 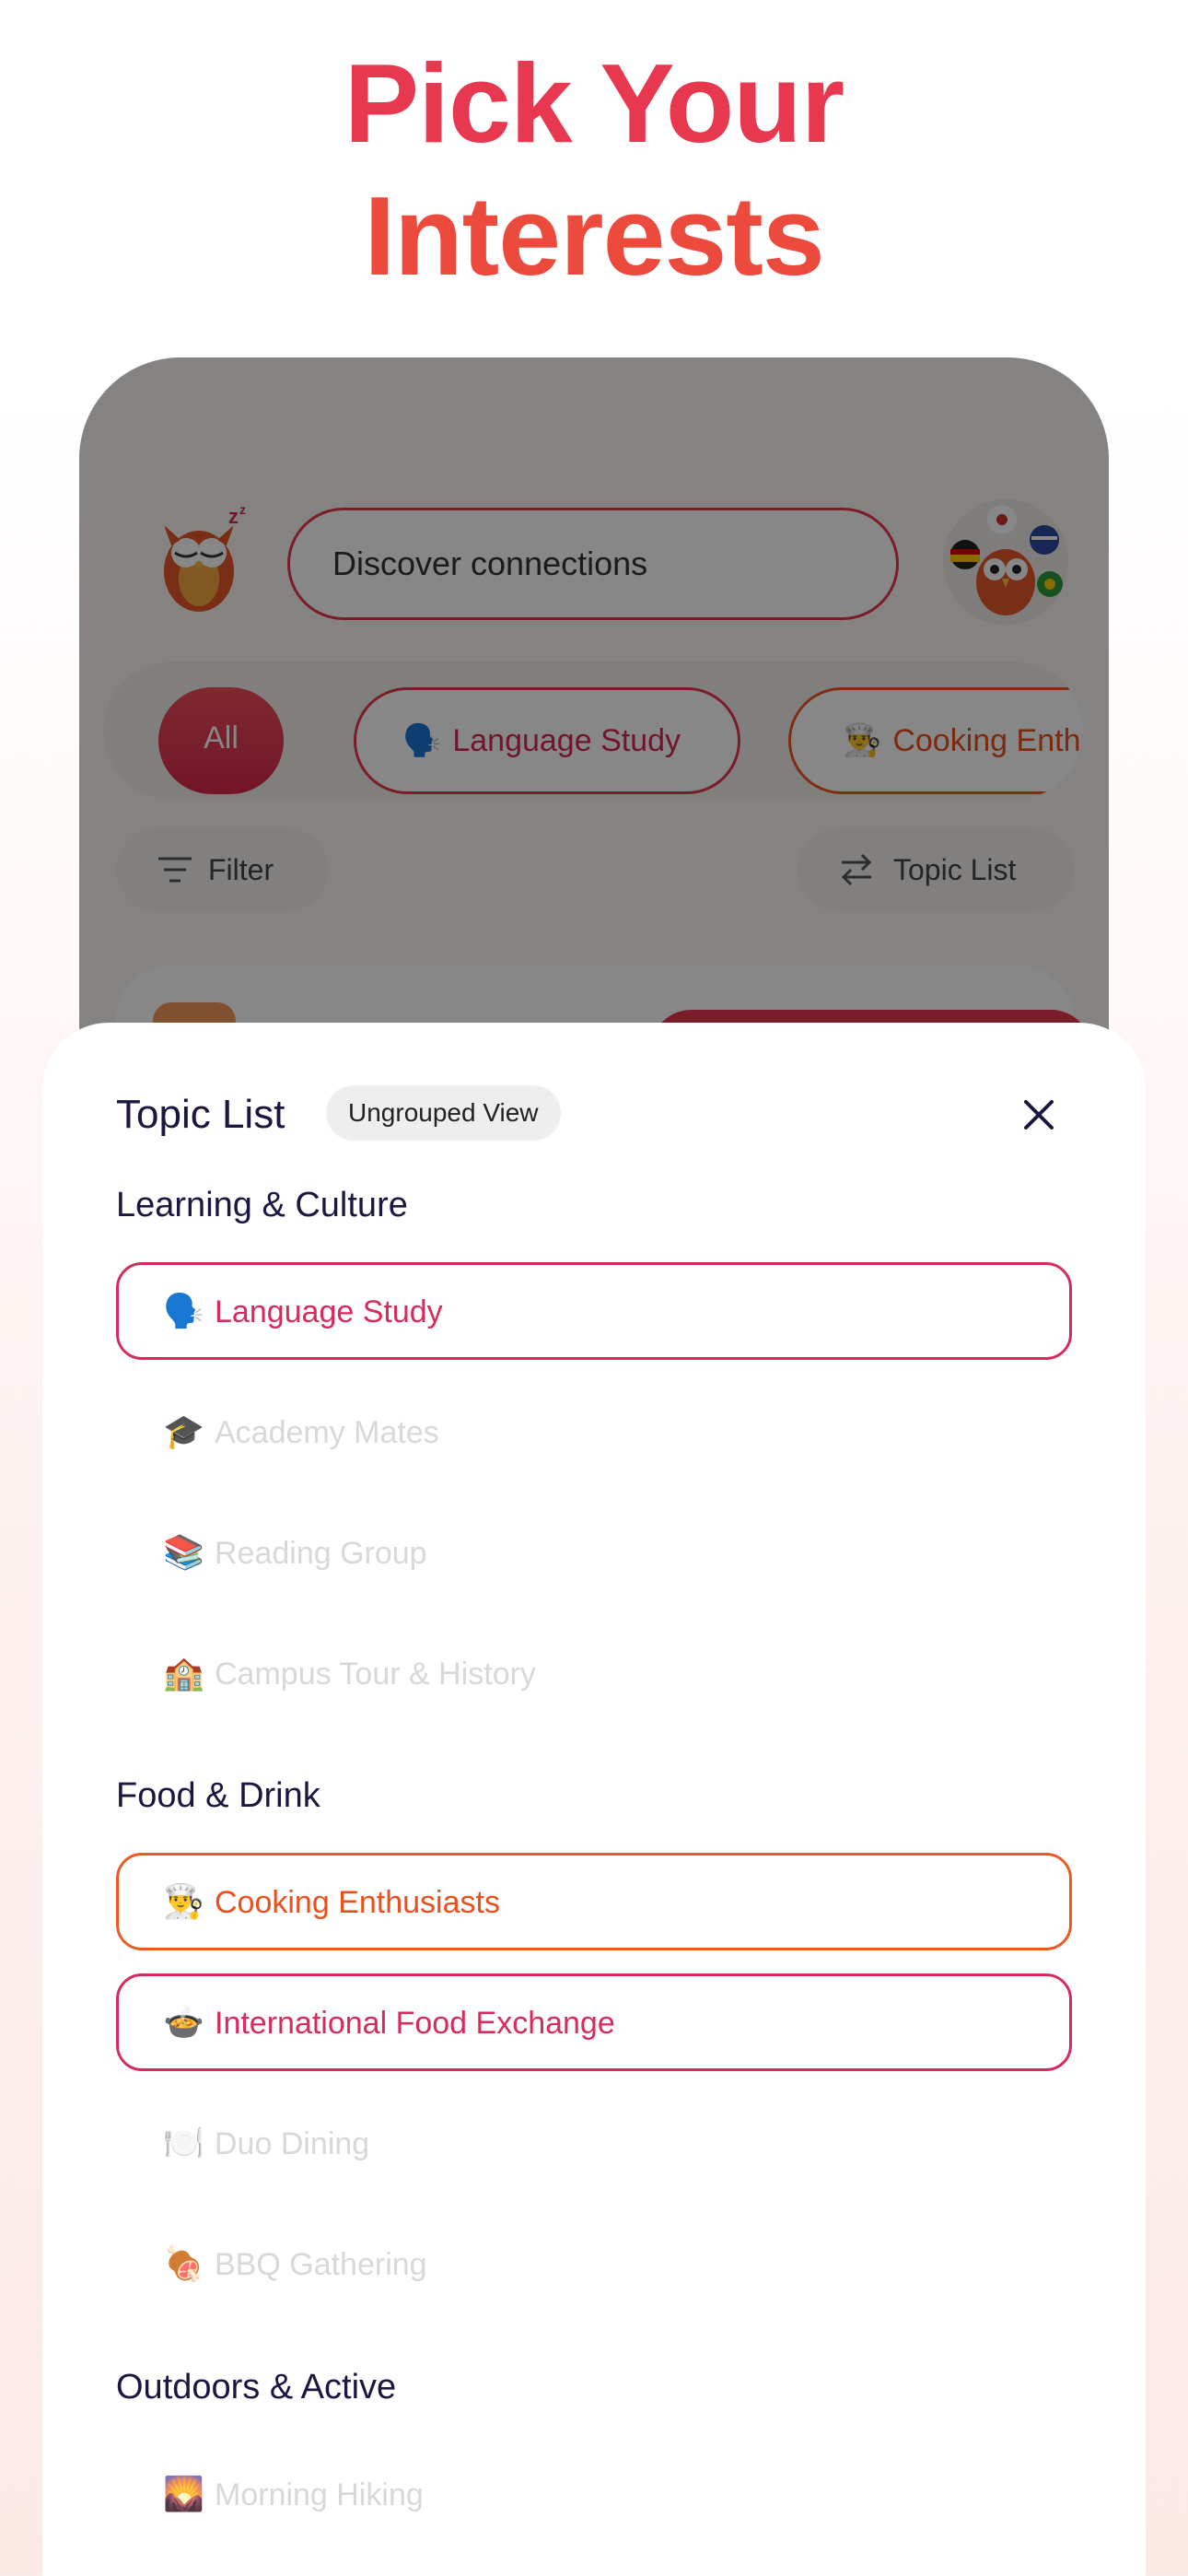 I want to click on topic-label: BBQ Gathering, so click(x=321, y=2264).